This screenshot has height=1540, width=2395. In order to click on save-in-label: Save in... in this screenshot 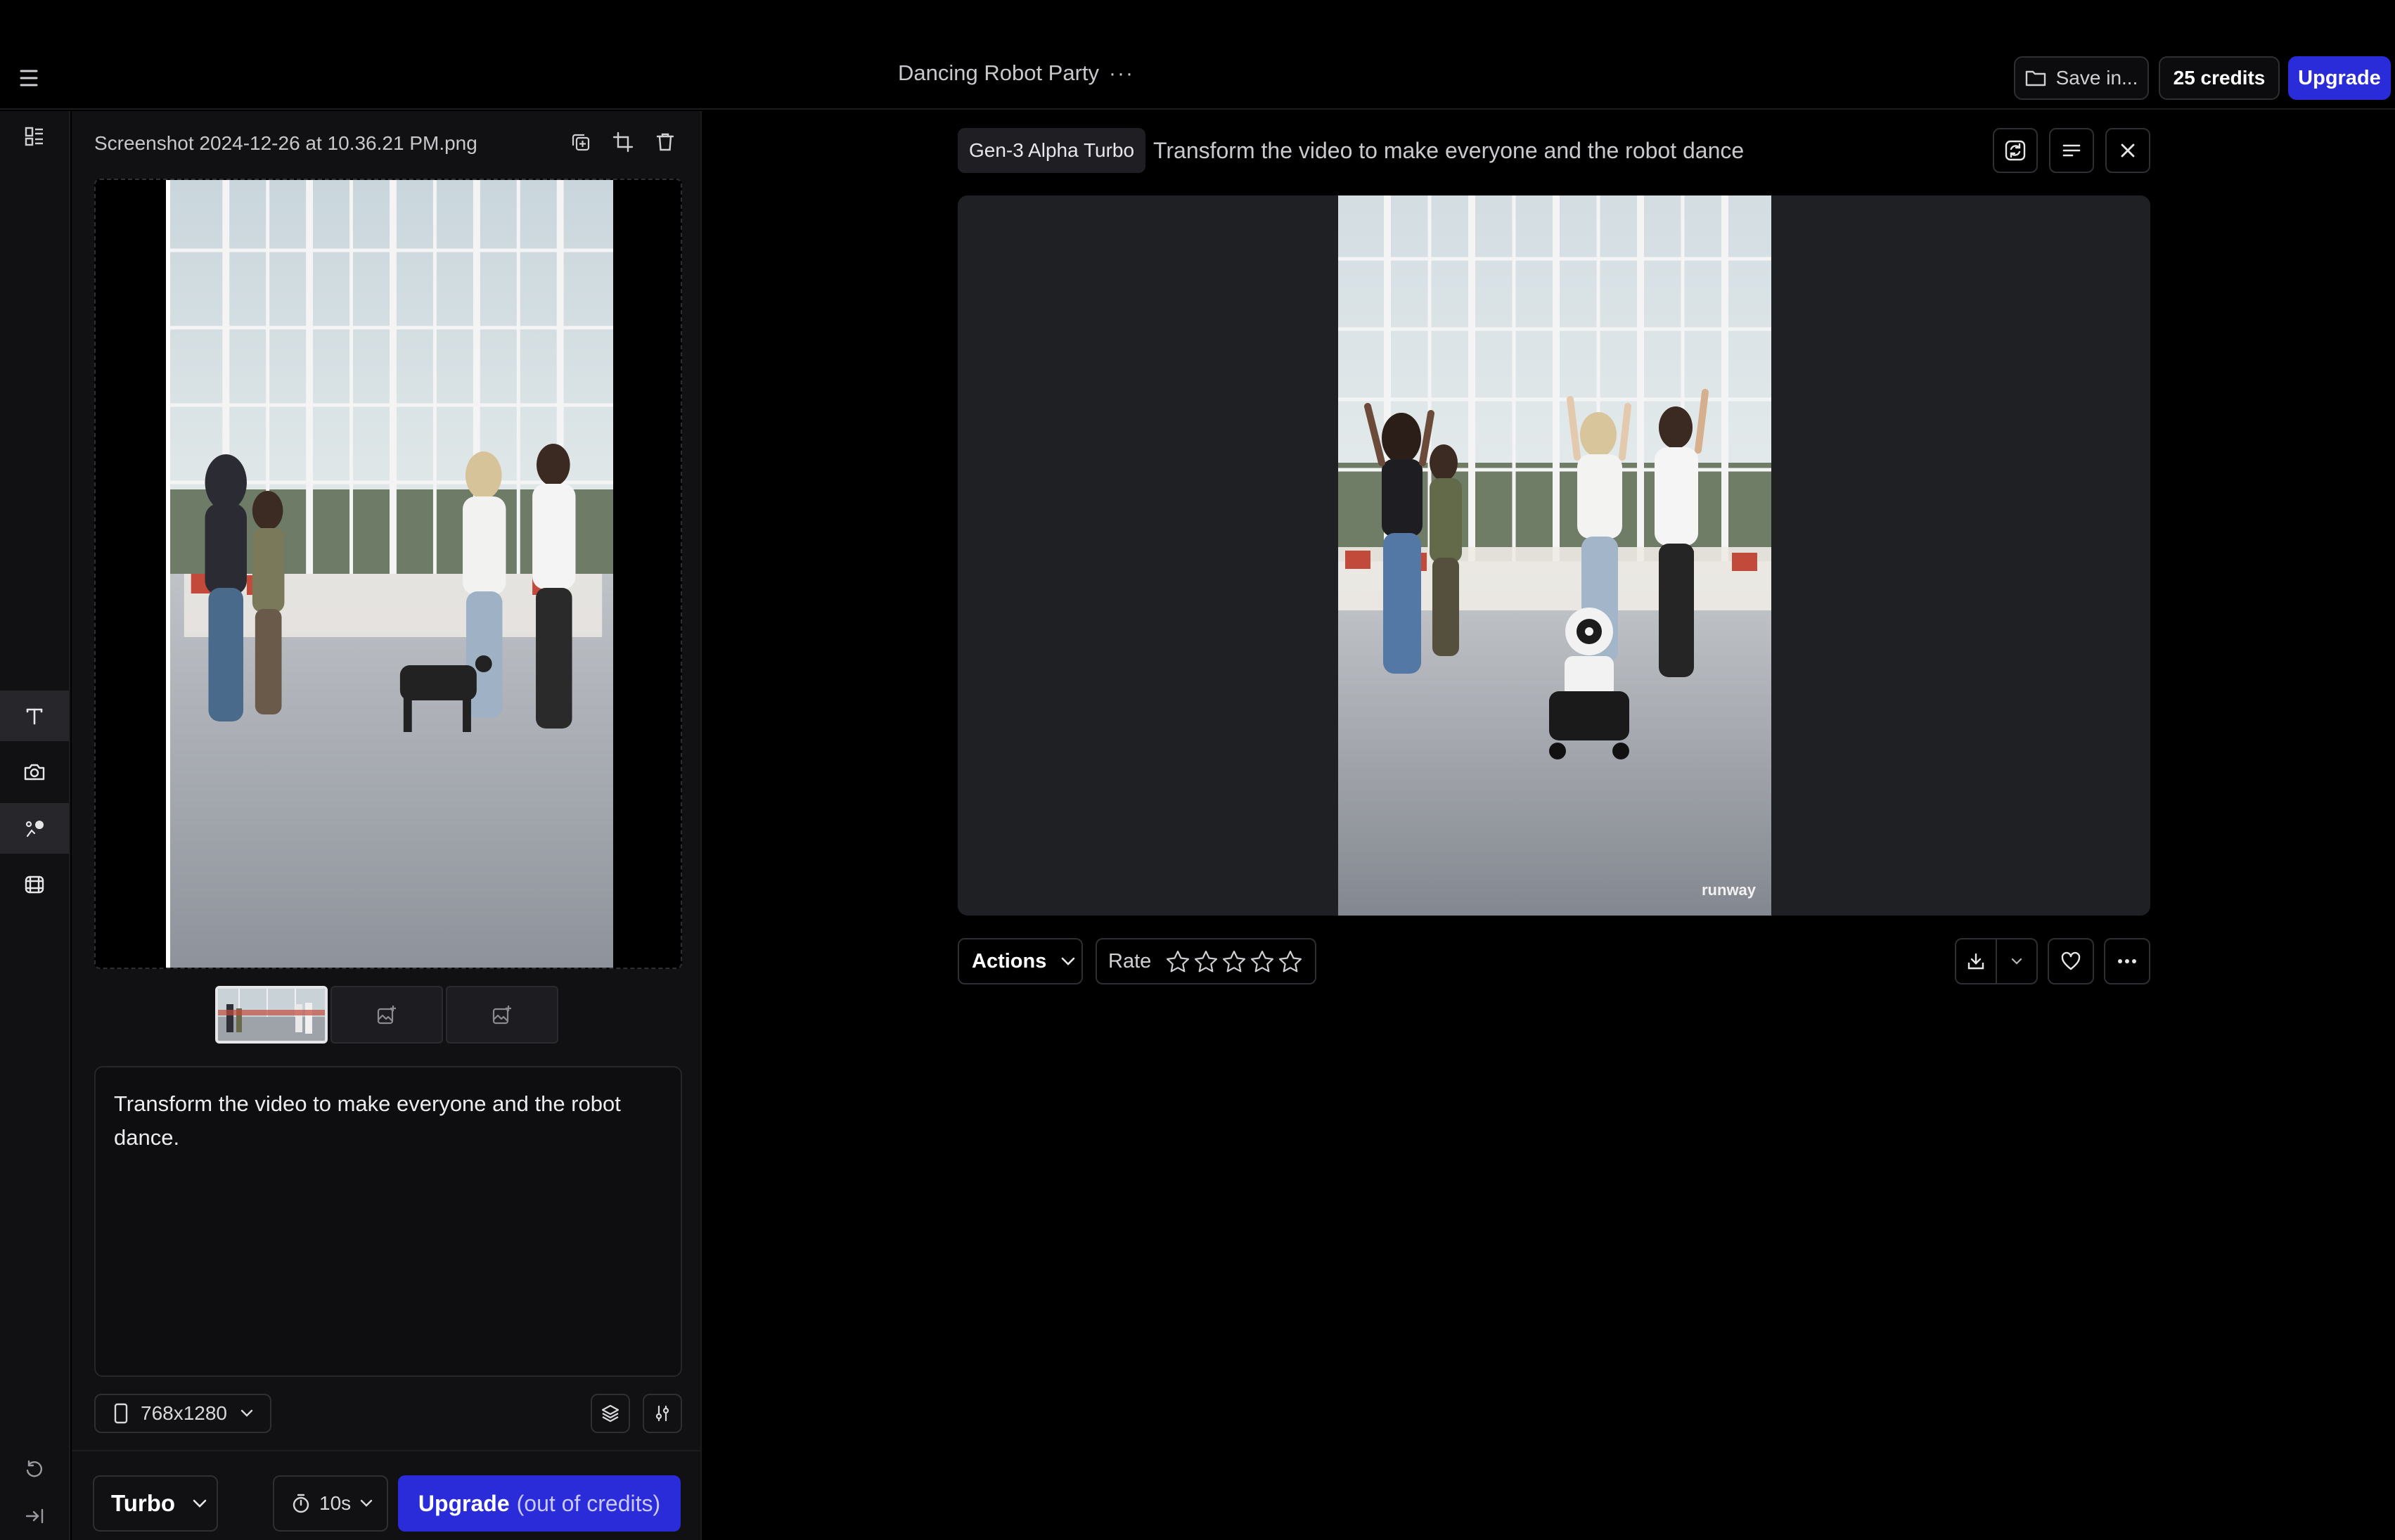, I will do `click(2096, 78)`.